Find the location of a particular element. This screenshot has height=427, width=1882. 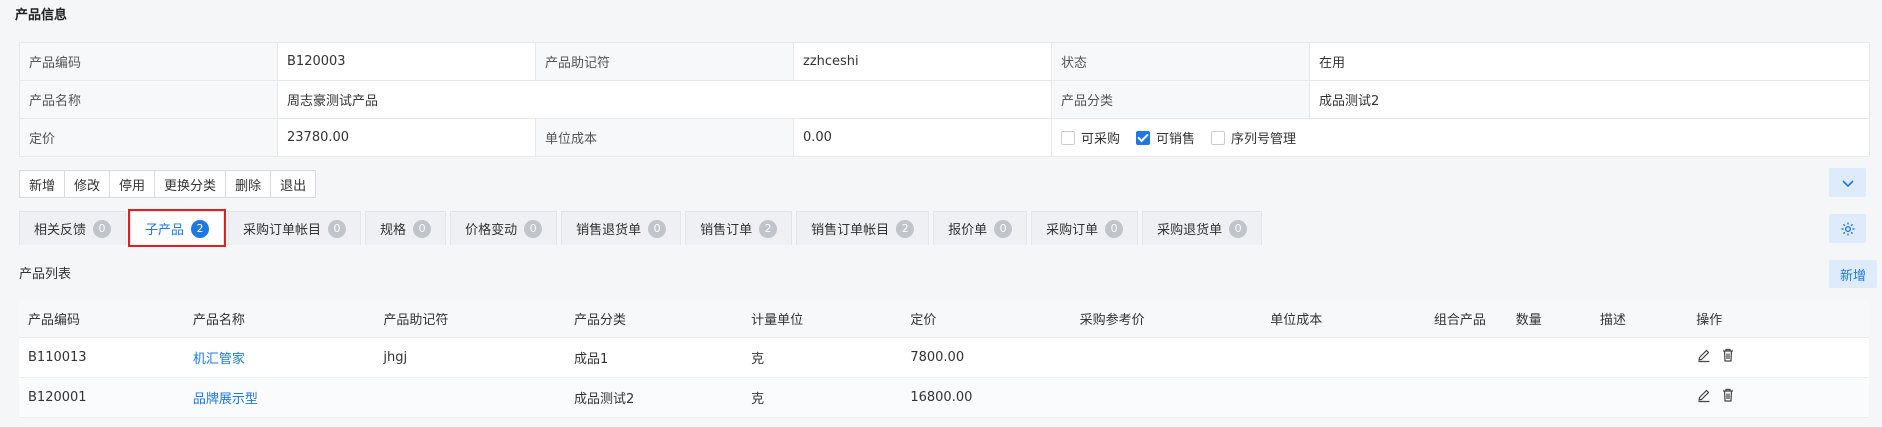

tab-5: 销售退货单 0 is located at coordinates (621, 228).